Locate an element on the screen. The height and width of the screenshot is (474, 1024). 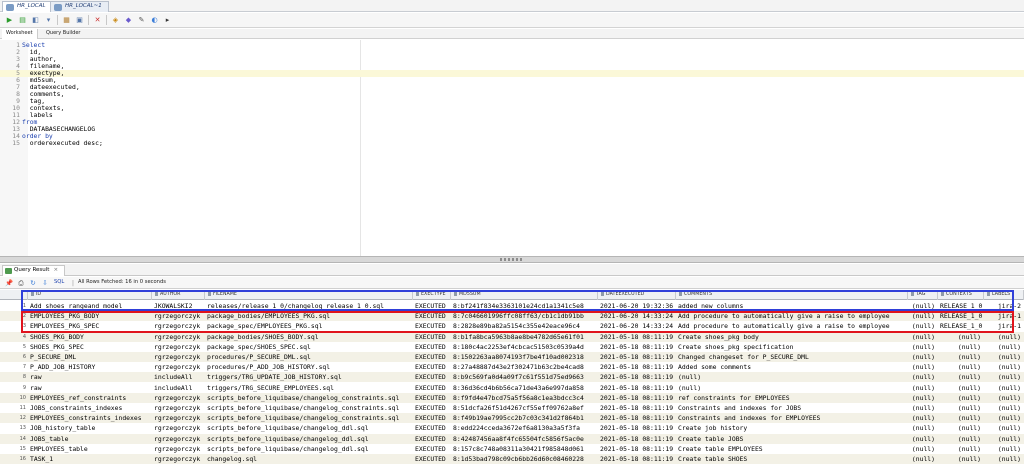
cell-labels: jira-2 is located at coordinates (1004, 306).